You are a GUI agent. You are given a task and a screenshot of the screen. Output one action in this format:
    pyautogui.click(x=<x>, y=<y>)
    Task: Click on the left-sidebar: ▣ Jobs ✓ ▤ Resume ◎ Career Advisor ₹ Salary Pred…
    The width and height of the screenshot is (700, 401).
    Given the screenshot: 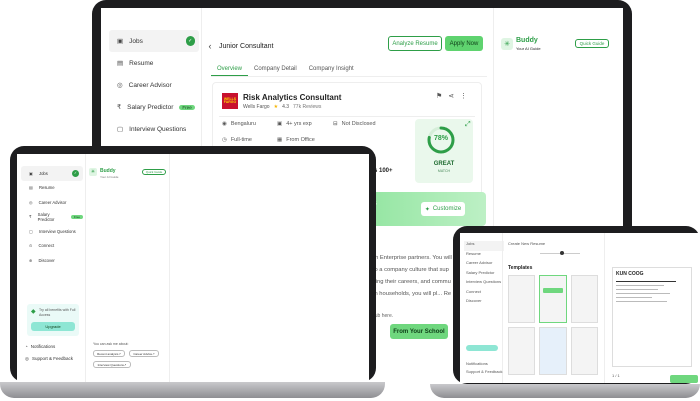 What is the action you would take?
    pyautogui.click(x=52, y=217)
    